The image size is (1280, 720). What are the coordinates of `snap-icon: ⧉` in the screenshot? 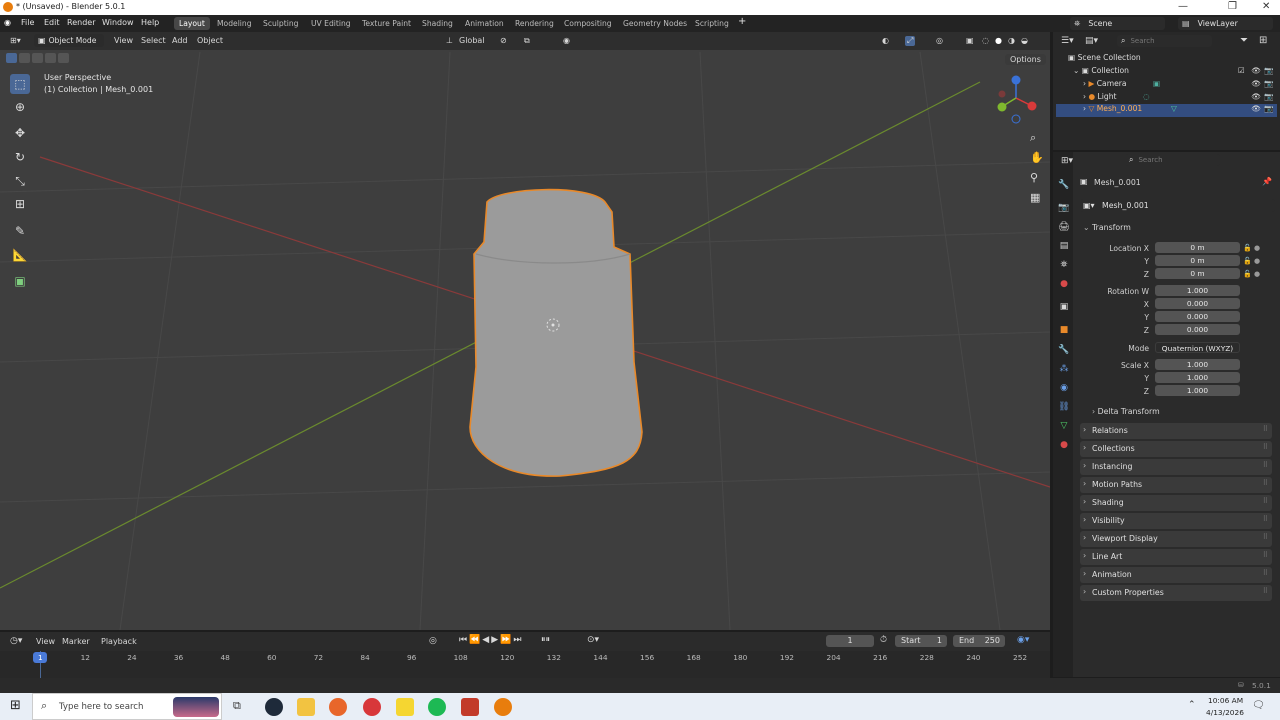 It's located at (527, 41).